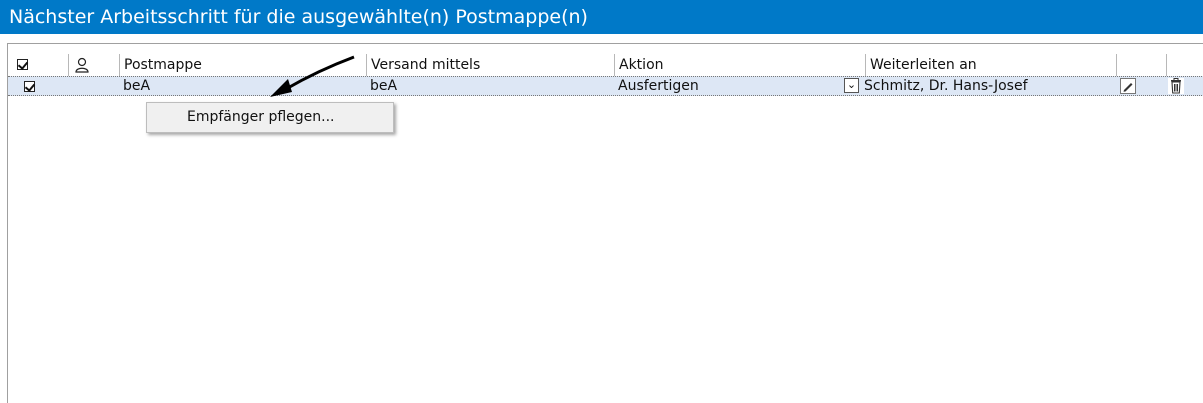 The height and width of the screenshot is (403, 1203). I want to click on pencil-icon, so click(1128, 87).